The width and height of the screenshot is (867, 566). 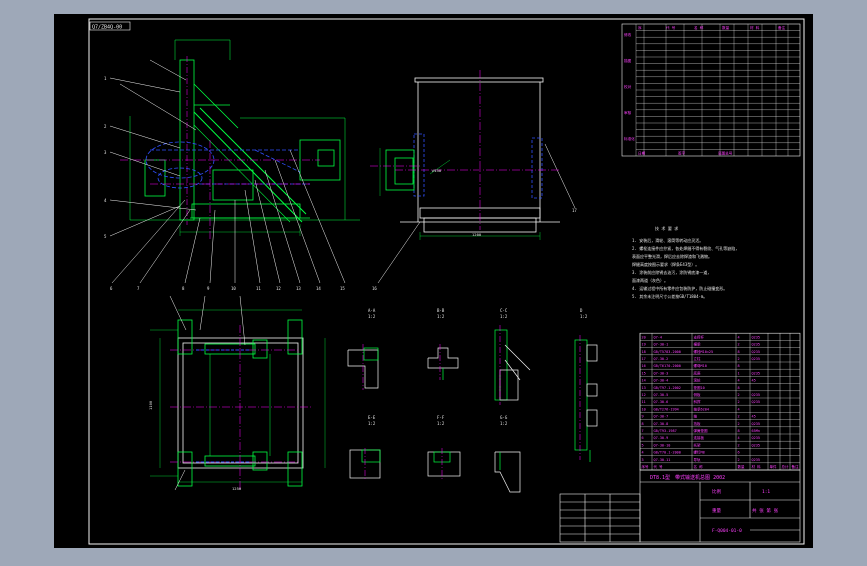 What do you see at coordinates (372, 423) in the screenshot?
I see `section-scale-e: 1:2` at bounding box center [372, 423].